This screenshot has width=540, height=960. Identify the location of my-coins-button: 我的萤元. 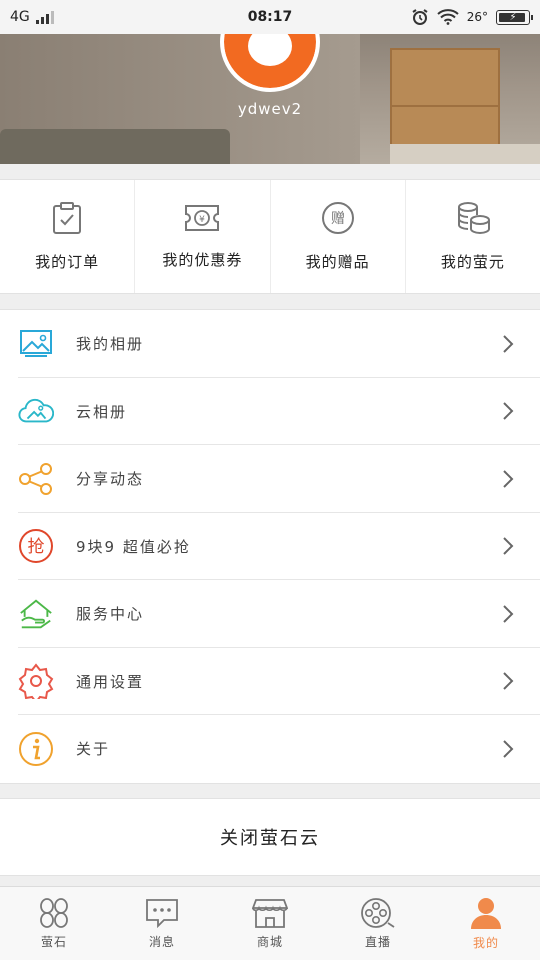
(473, 236).